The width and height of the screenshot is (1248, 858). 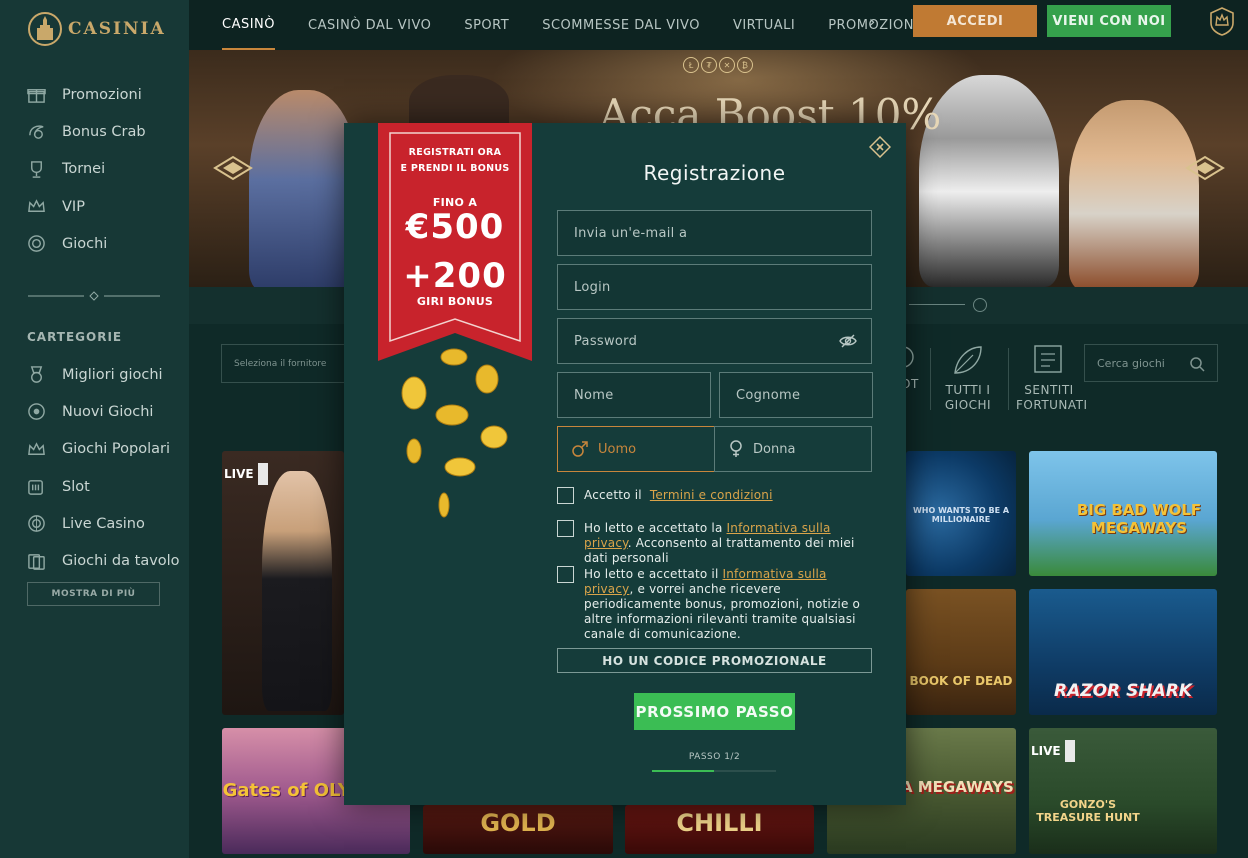 What do you see at coordinates (722, 341) in the screenshot?
I see `password-input` at bounding box center [722, 341].